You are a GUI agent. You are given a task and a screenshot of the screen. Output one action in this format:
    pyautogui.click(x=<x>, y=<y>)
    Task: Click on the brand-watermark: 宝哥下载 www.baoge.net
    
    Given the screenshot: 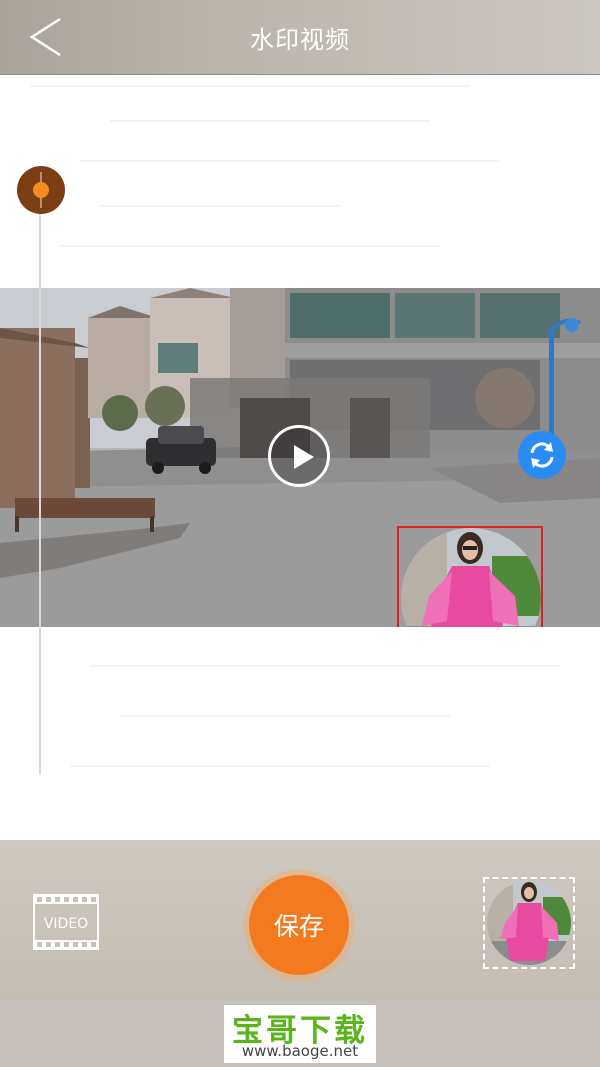 What is the action you would take?
    pyautogui.click(x=300, y=1034)
    